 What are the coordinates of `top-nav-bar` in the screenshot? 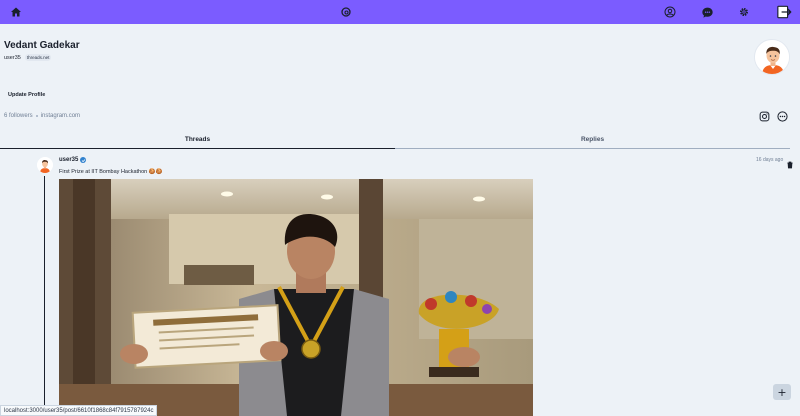 It's located at (400, 12).